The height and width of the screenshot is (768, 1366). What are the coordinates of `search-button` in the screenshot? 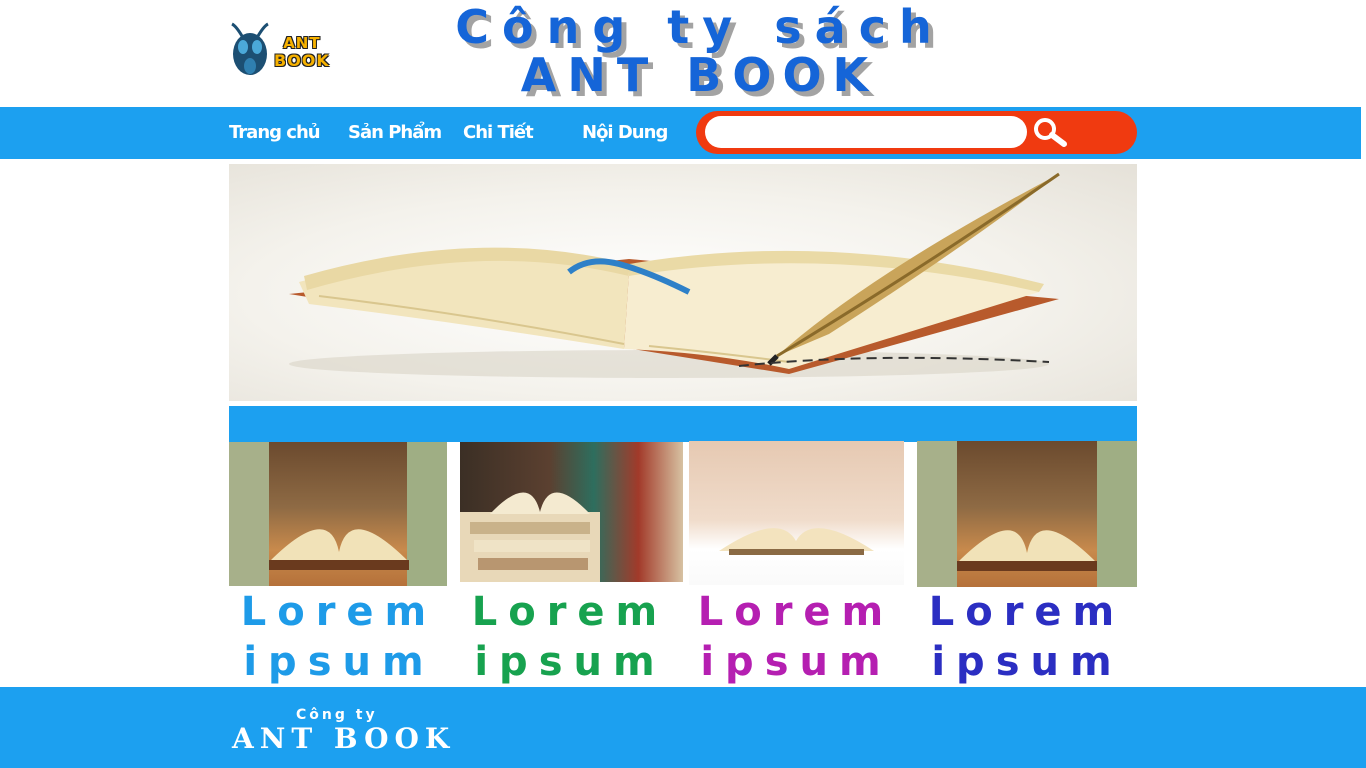 It's located at (1050, 132).